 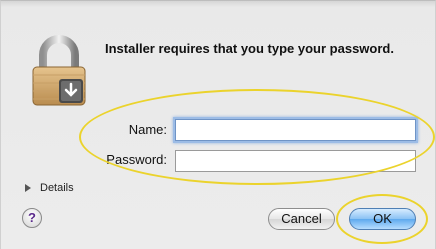 I want to click on help-icon: ?, so click(x=32, y=218).